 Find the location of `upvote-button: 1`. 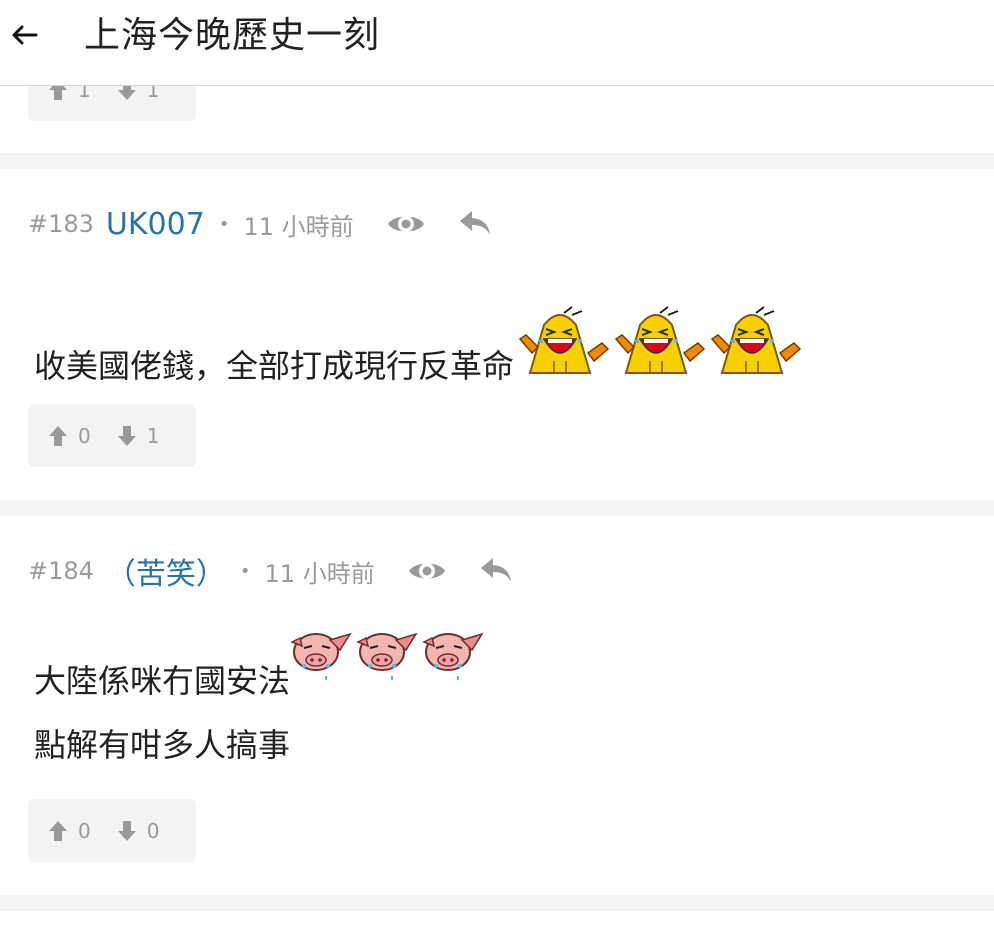

upvote-button: 1 is located at coordinates (69, 94).